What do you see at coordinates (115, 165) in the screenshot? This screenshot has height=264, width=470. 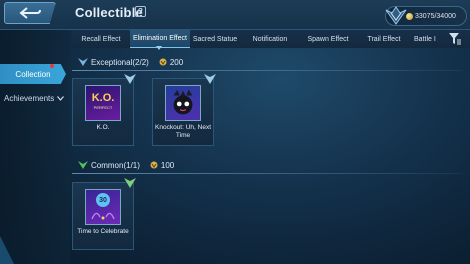 I see `section-label: Common(1/1)` at bounding box center [115, 165].